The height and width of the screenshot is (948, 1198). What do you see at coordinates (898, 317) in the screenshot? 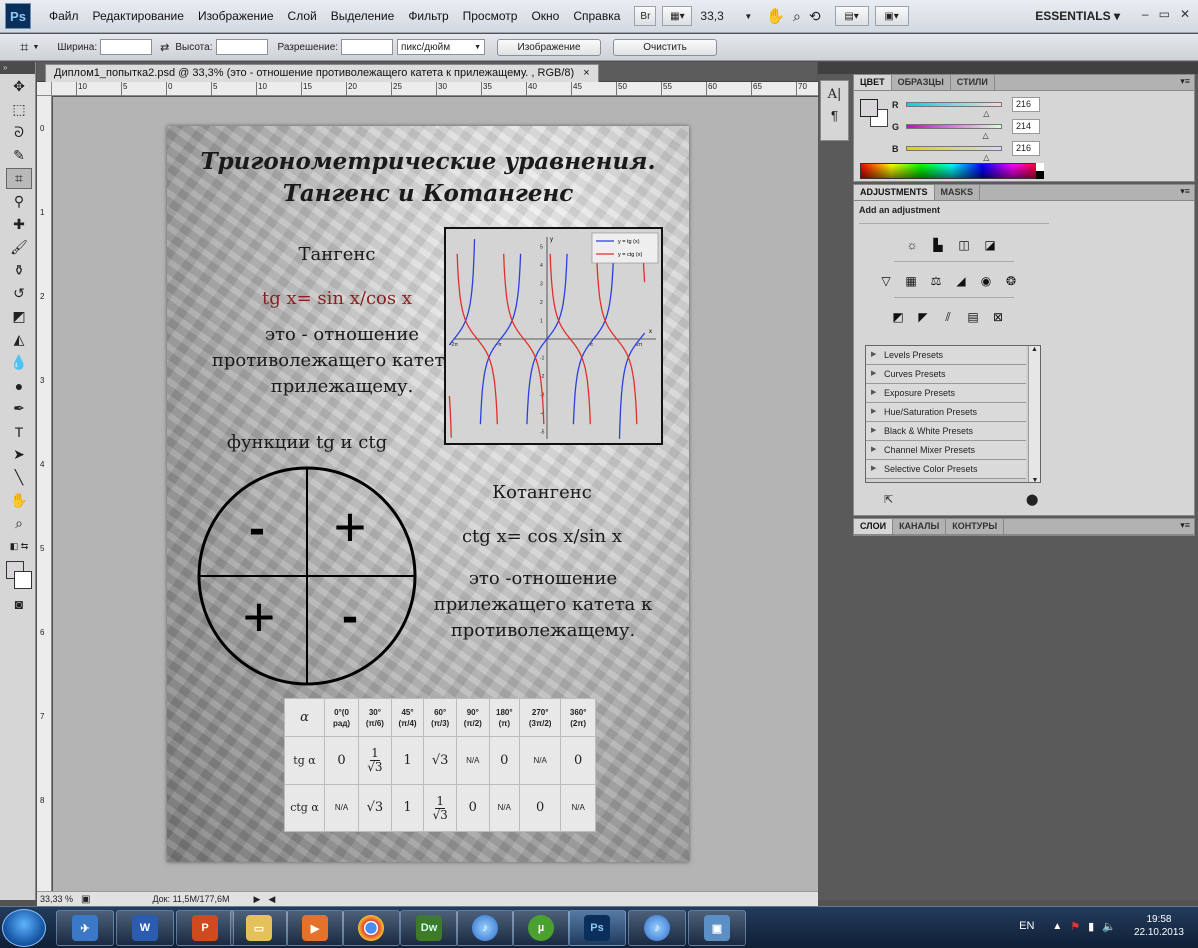
I see `invert-icon: ◩` at bounding box center [898, 317].